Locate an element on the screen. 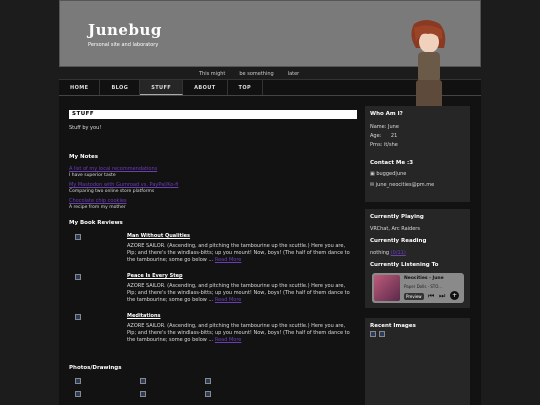  next-track-icon: ⏭ is located at coordinates (442, 296).